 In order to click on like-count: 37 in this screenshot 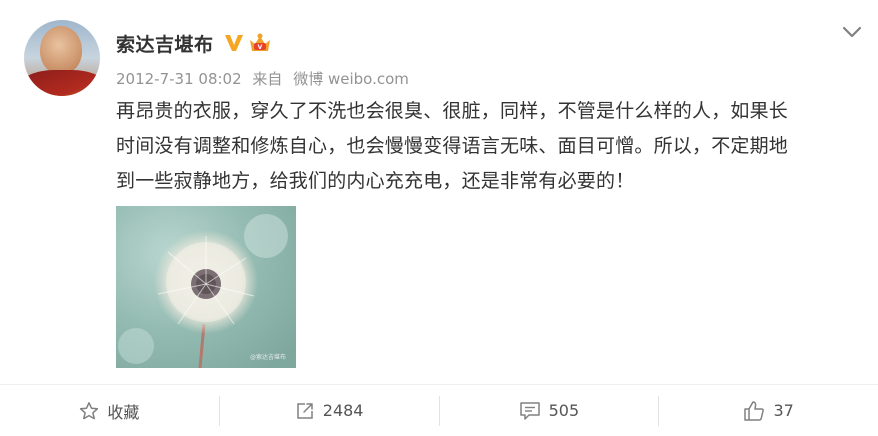, I will do `click(783, 410)`.